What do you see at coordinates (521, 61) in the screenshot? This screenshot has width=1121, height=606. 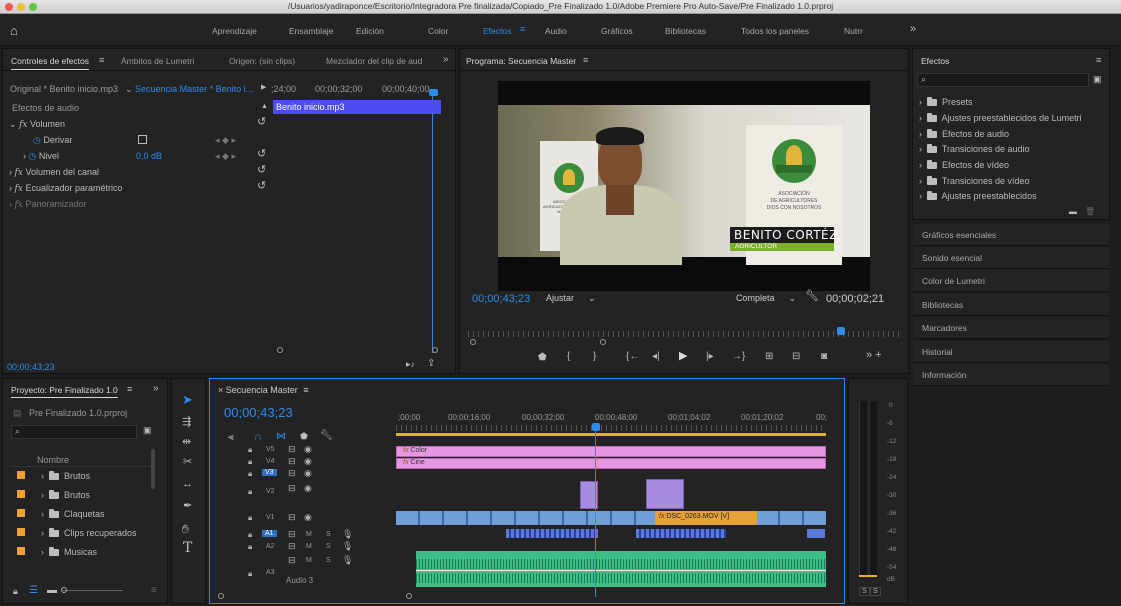 I see `program-monitor-title: Programa: Secuencia Master` at bounding box center [521, 61].